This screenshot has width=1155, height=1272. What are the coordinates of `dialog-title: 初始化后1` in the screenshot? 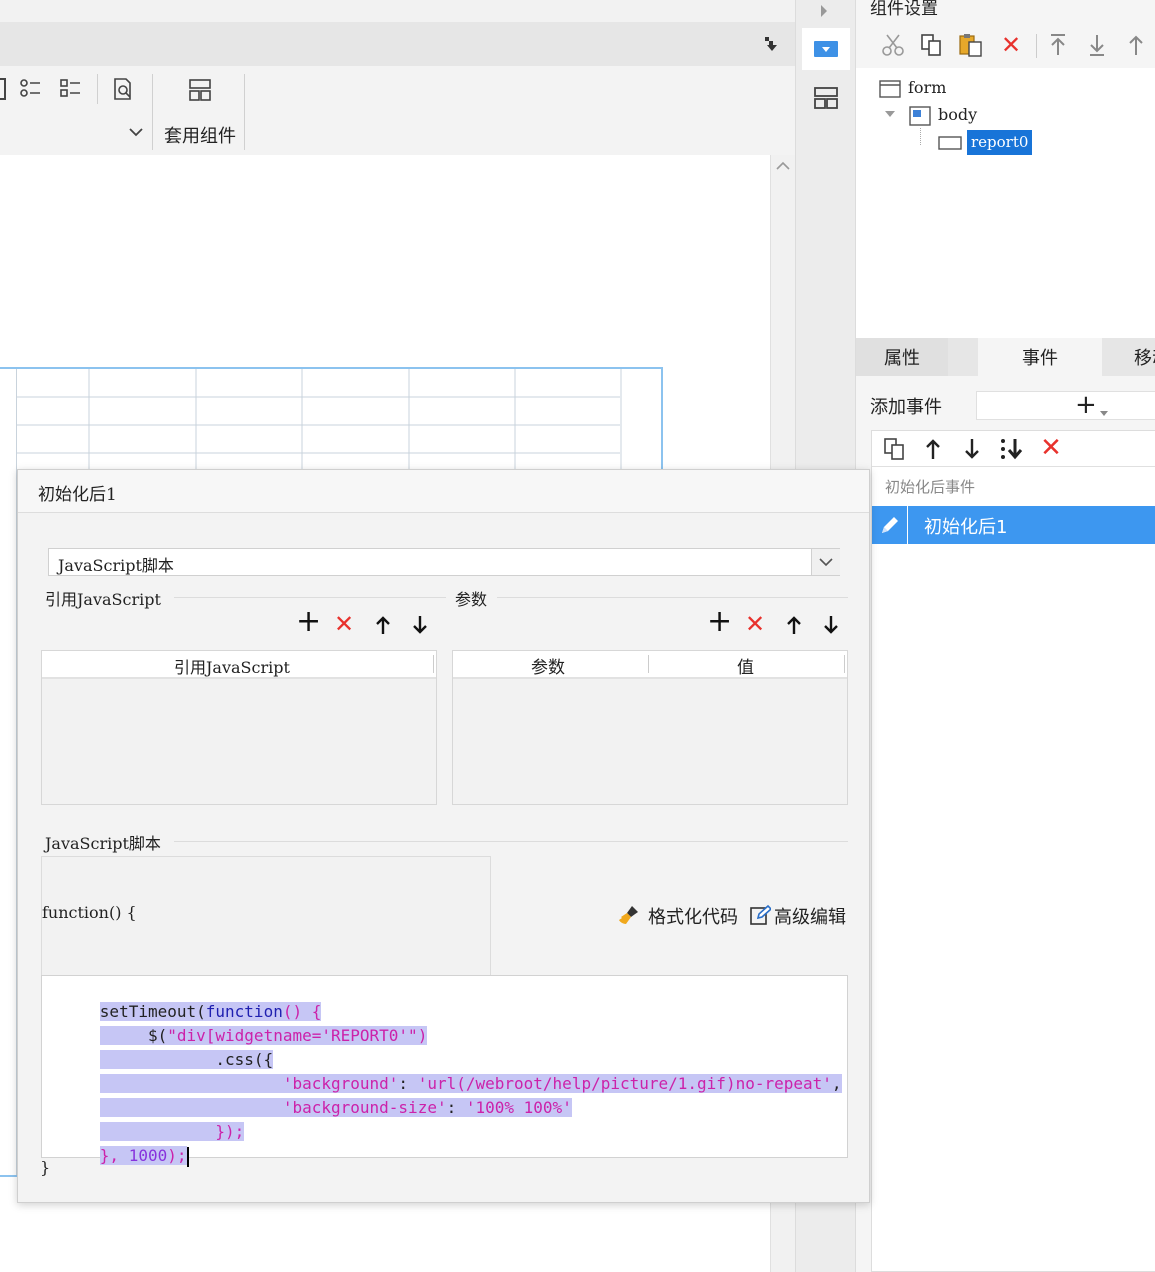 It's located at (77, 495).